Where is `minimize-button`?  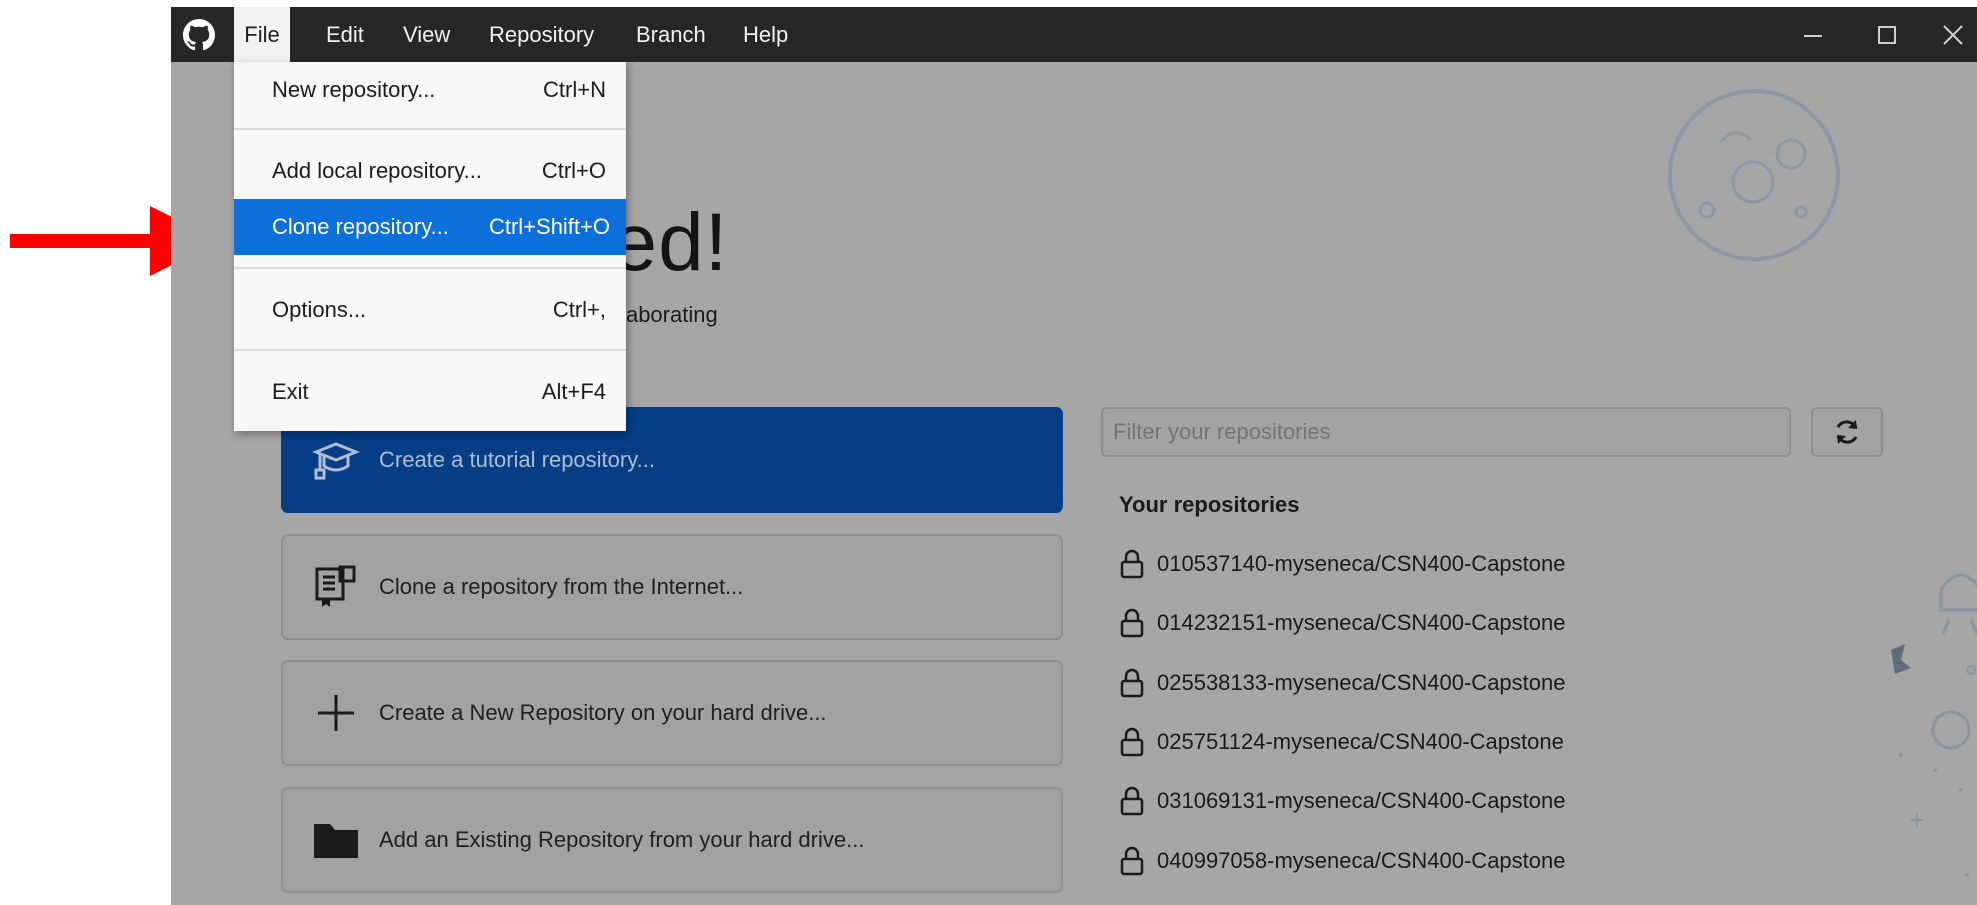 minimize-button is located at coordinates (1813, 34).